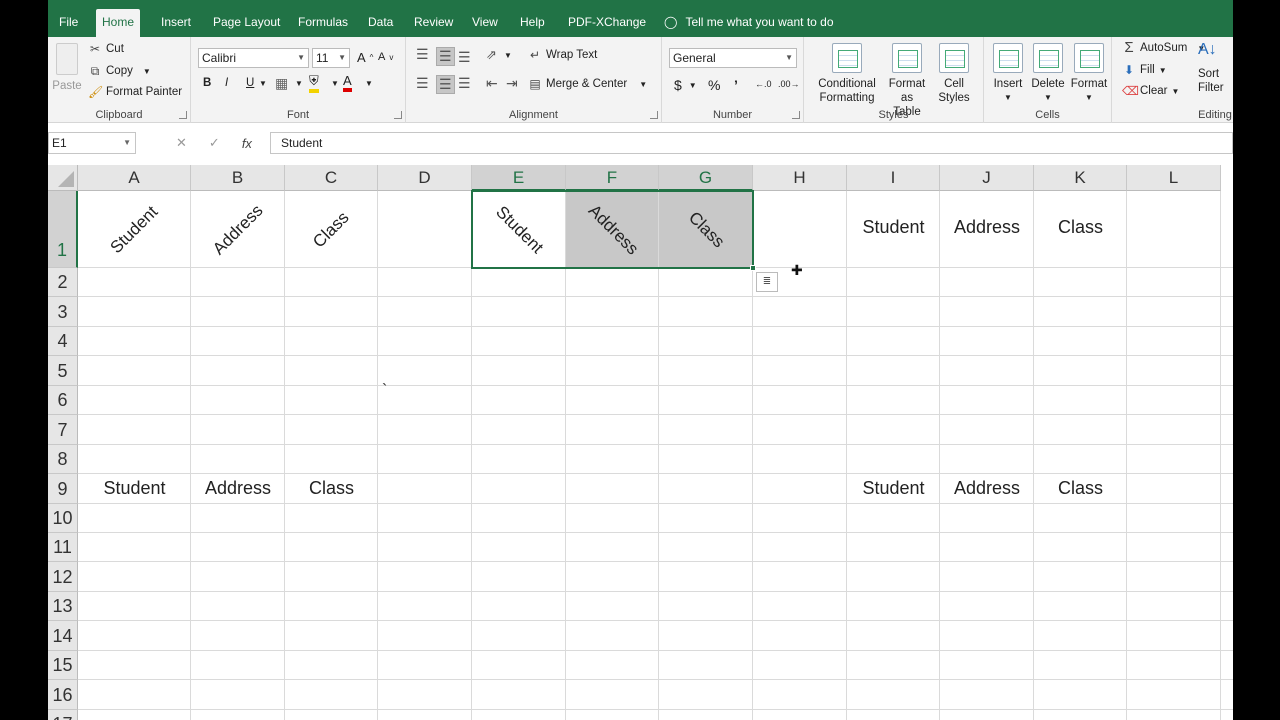 The width and height of the screenshot is (1280, 720). Describe the element at coordinates (63, 178) in the screenshot. I see `select-all-button` at that location.